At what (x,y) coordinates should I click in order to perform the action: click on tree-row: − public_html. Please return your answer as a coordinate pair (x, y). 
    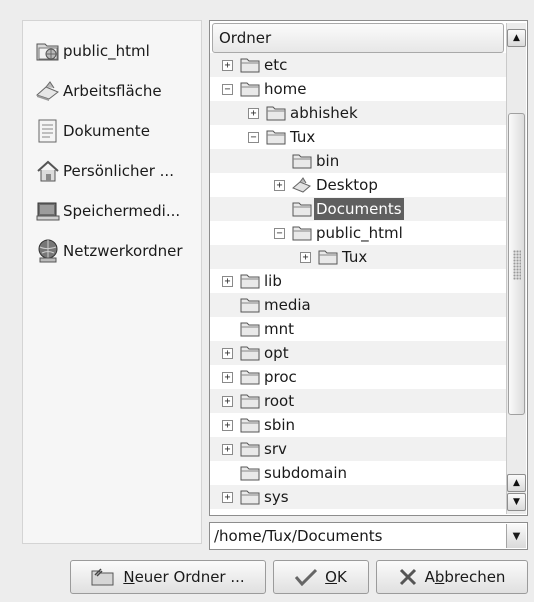
    Looking at the image, I should click on (358, 233).